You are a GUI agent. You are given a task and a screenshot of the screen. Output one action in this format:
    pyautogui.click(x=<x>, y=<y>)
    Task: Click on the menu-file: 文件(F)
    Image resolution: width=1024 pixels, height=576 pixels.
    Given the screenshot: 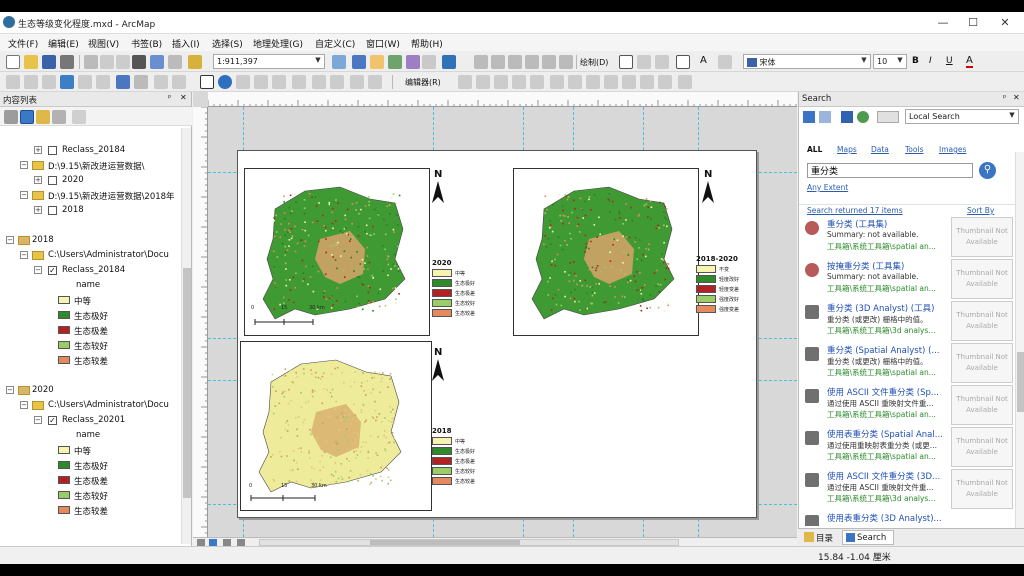 What is the action you would take?
    pyautogui.click(x=23, y=43)
    